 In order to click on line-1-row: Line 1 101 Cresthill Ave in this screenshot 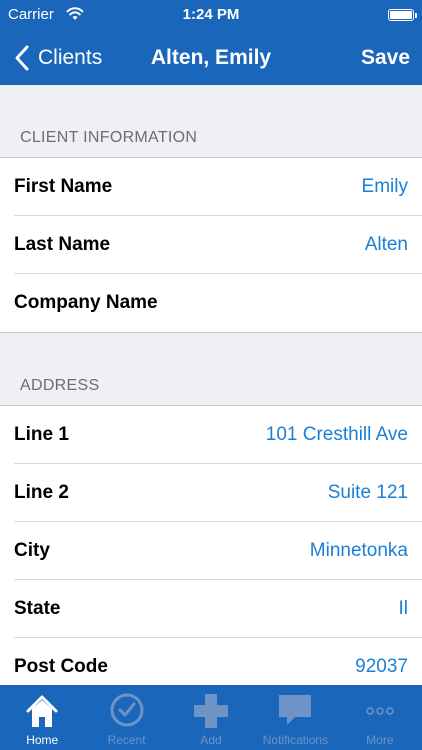, I will do `click(218, 435)`.